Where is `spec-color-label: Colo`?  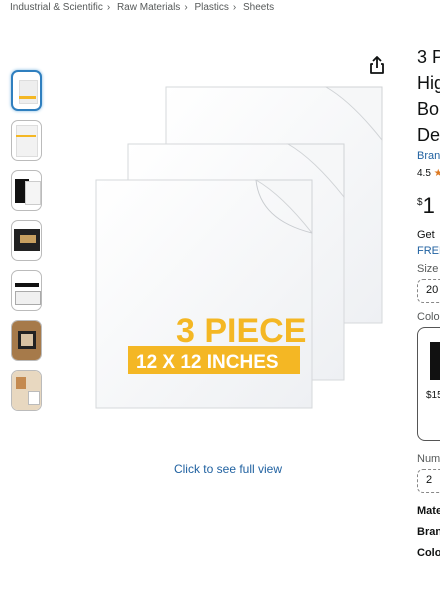 spec-color-label: Colo is located at coordinates (428, 553).